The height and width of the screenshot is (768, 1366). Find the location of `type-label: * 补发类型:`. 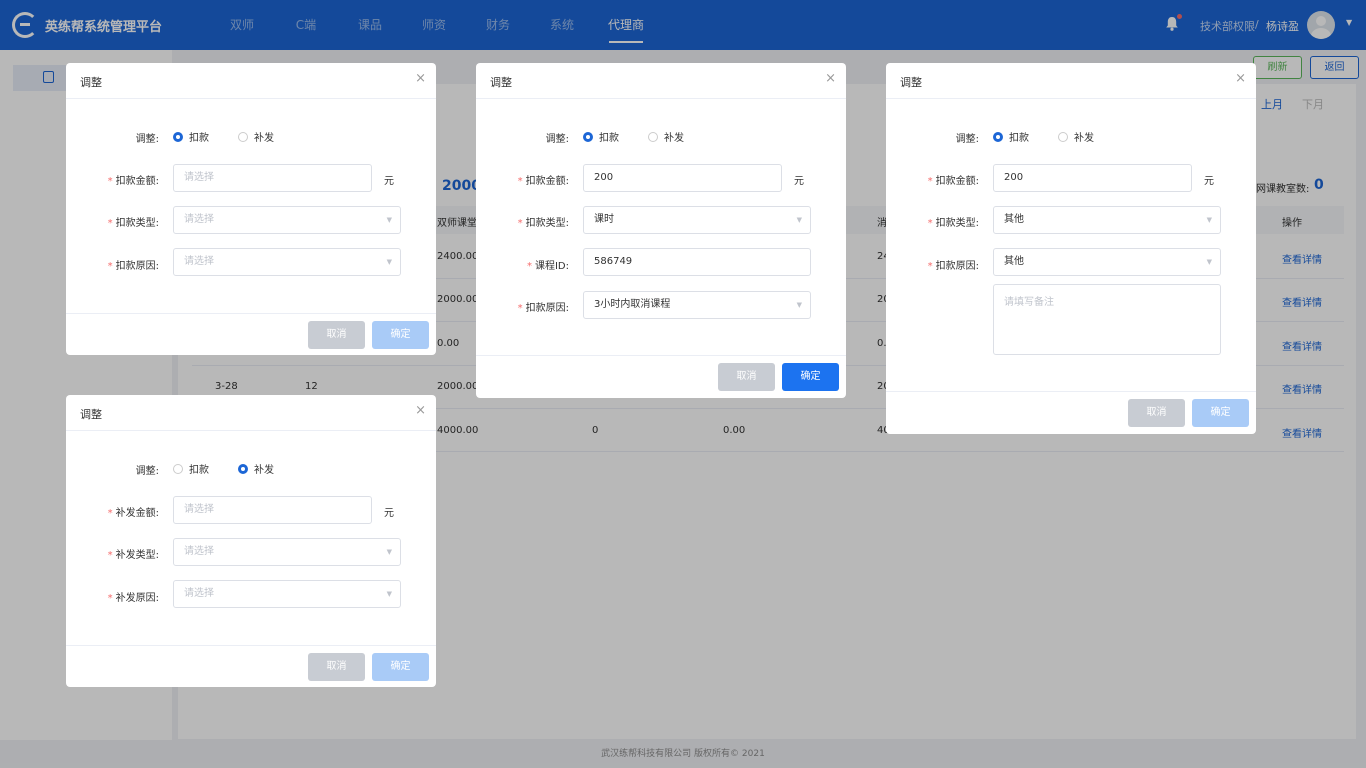

type-label: * 补发类型: is located at coordinates (133, 555).